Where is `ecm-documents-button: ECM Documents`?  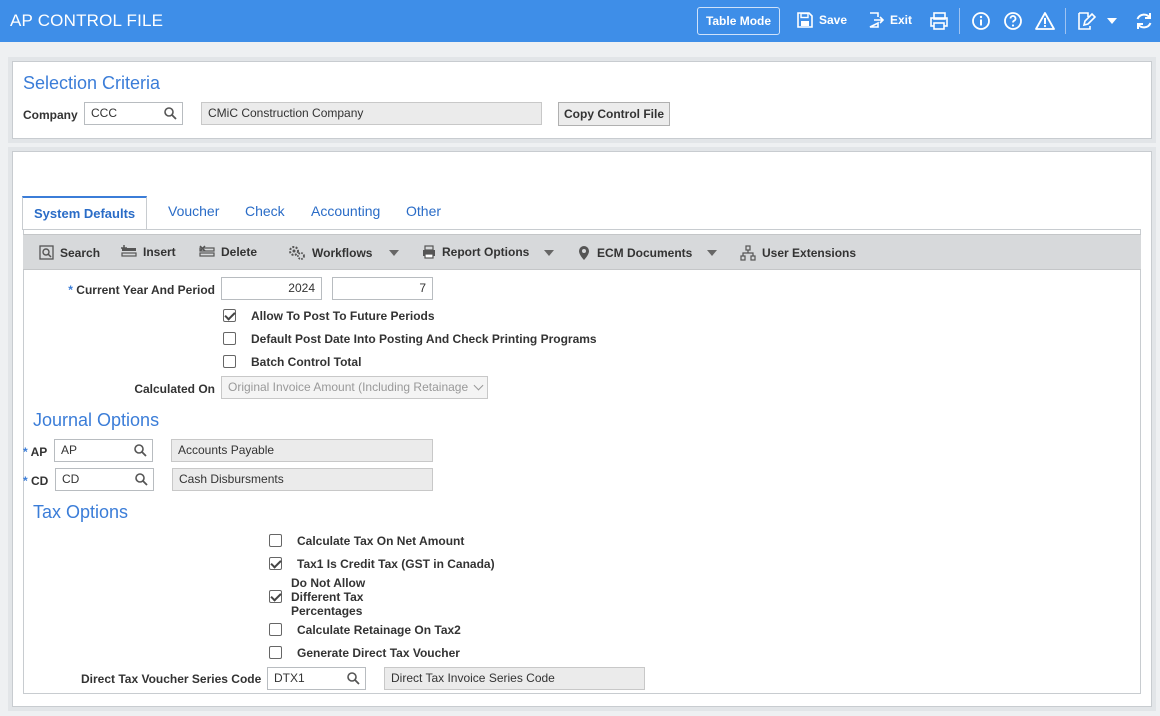
ecm-documents-button: ECM Documents is located at coordinates (634, 253).